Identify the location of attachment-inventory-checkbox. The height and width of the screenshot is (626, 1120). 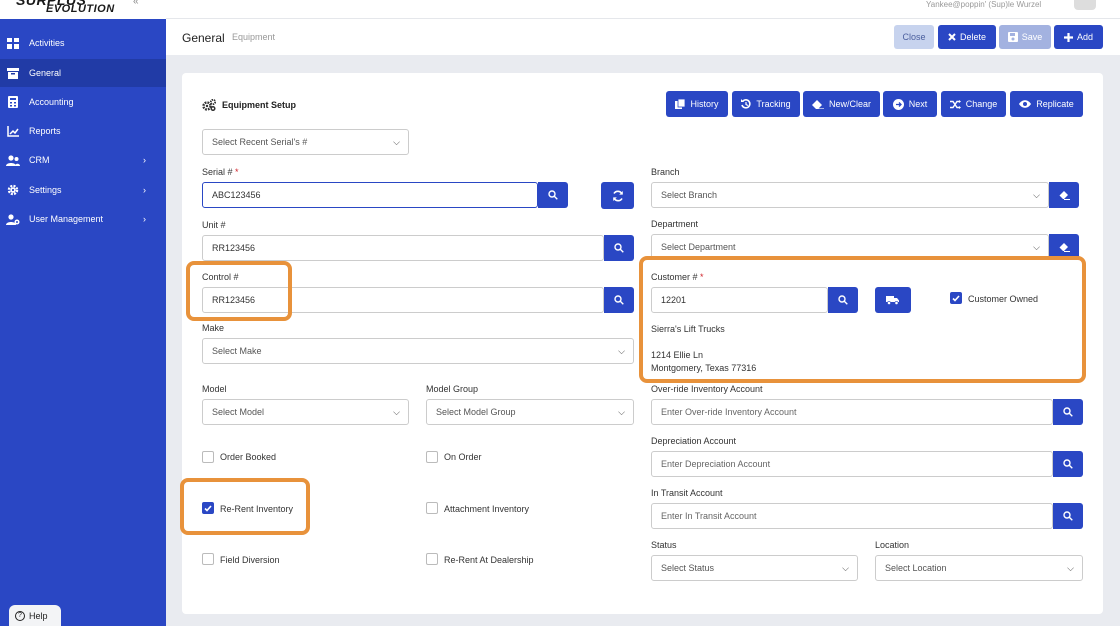
(432, 508).